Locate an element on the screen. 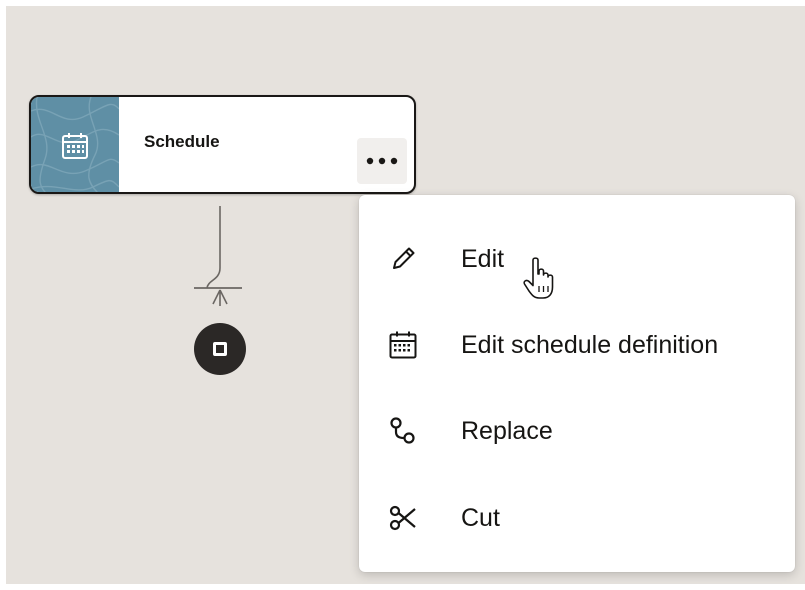 This screenshot has height=590, width=805. menu-item-cut: Cut is located at coordinates (577, 518).